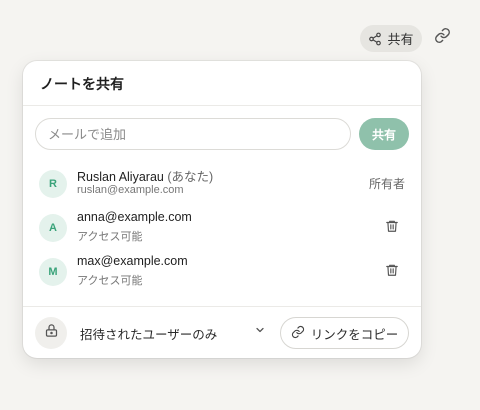  I want to click on member-email: ruslan@example.com, so click(130, 190).